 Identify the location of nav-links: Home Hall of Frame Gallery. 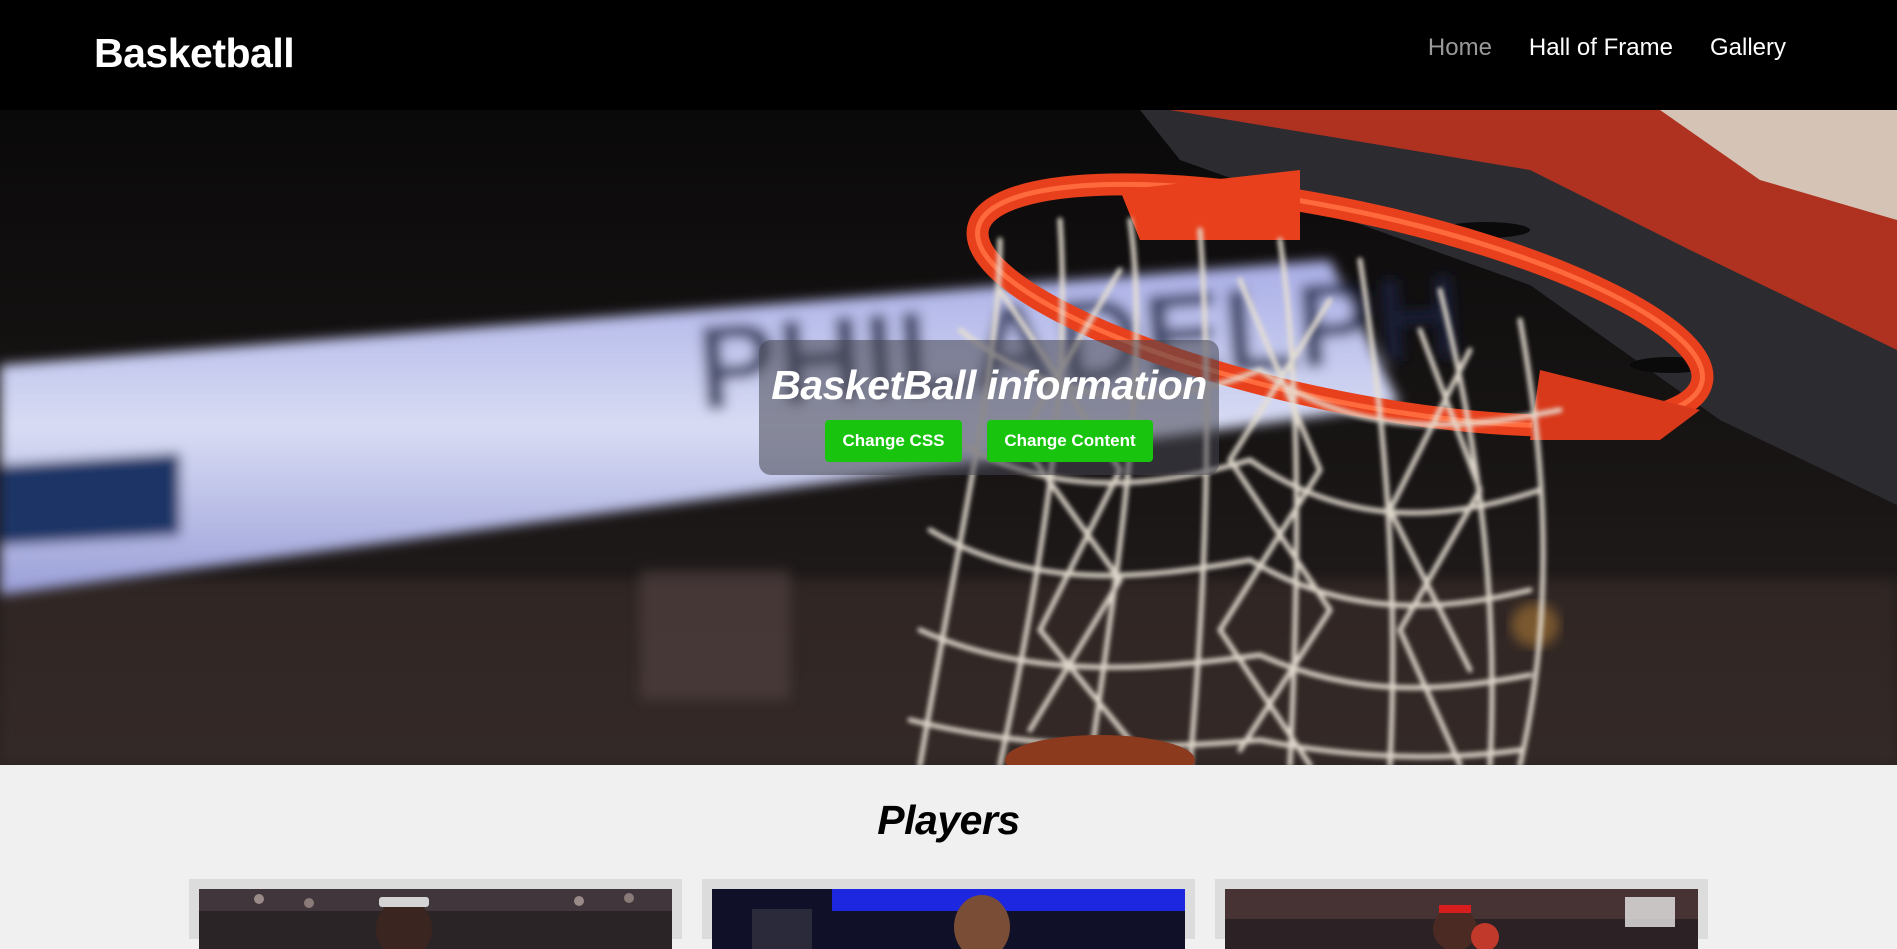
(1607, 48).